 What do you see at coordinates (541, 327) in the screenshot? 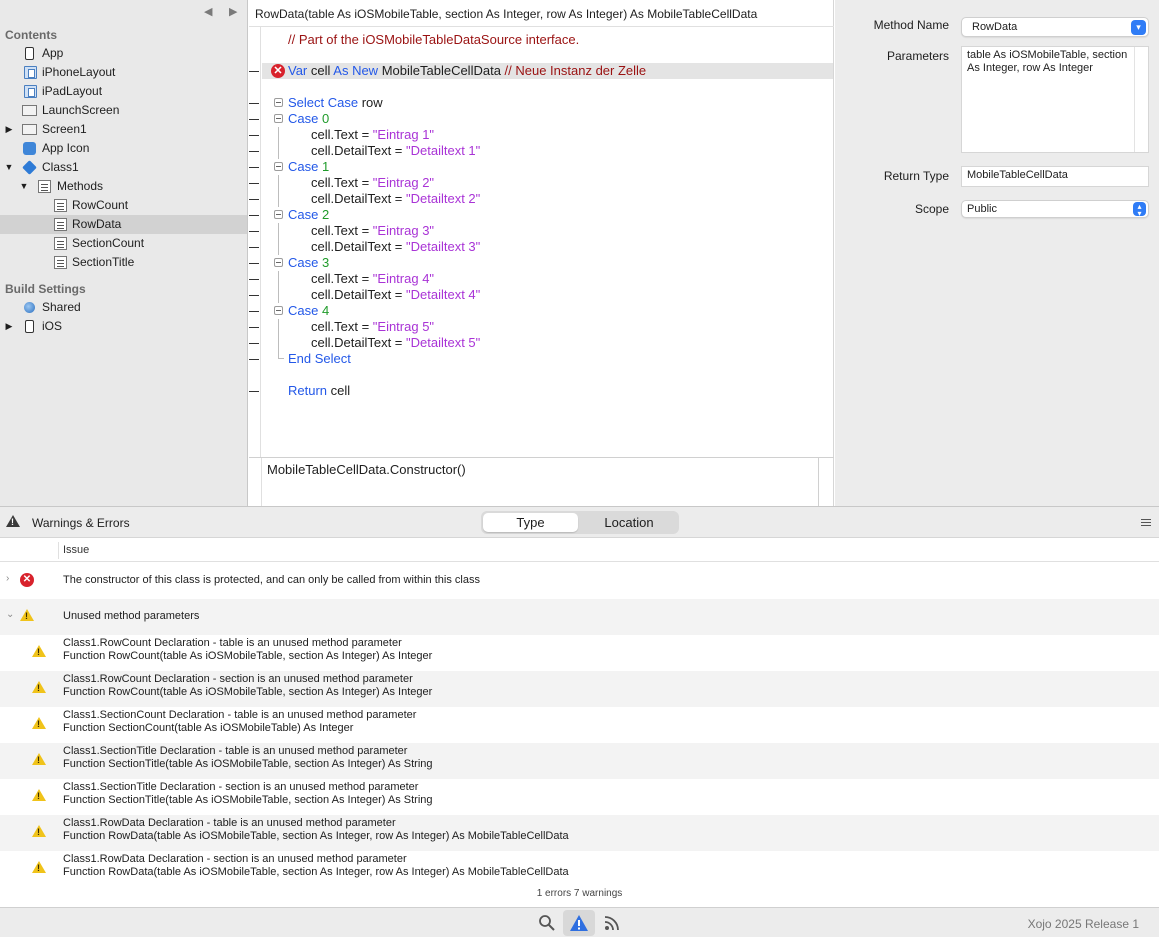
I see `code-line: cell.Text = "Eintrag 5"` at bounding box center [541, 327].